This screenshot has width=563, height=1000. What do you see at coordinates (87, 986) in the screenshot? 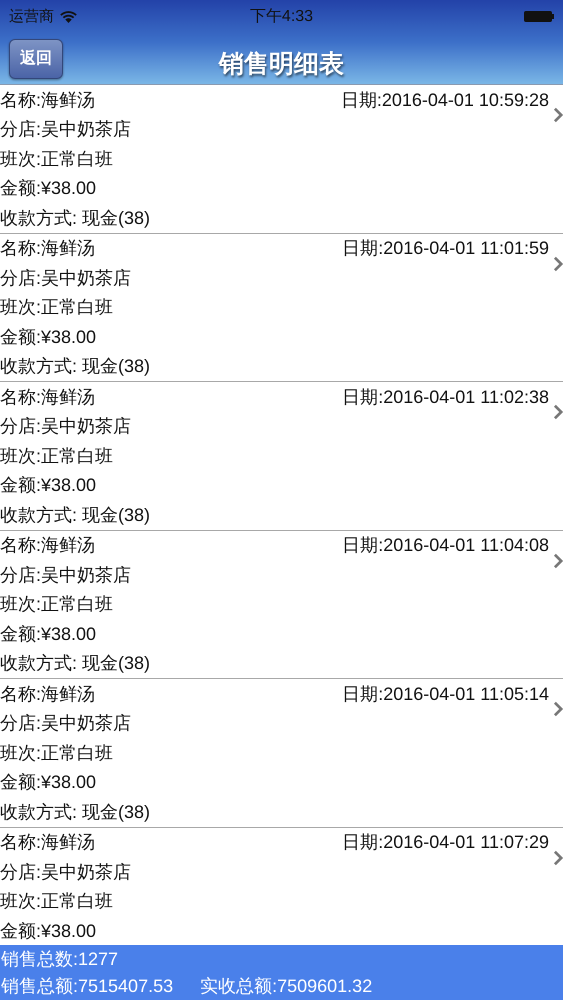
I see `sales-total: 销售总额:7515407.53` at bounding box center [87, 986].